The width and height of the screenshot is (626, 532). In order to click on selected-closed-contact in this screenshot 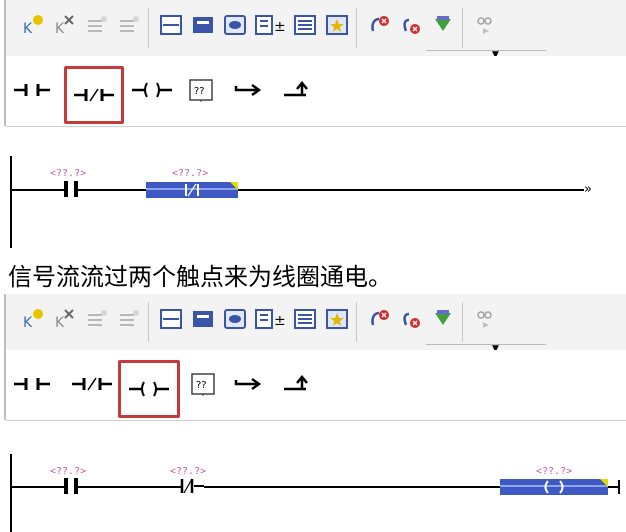, I will do `click(192, 190)`.